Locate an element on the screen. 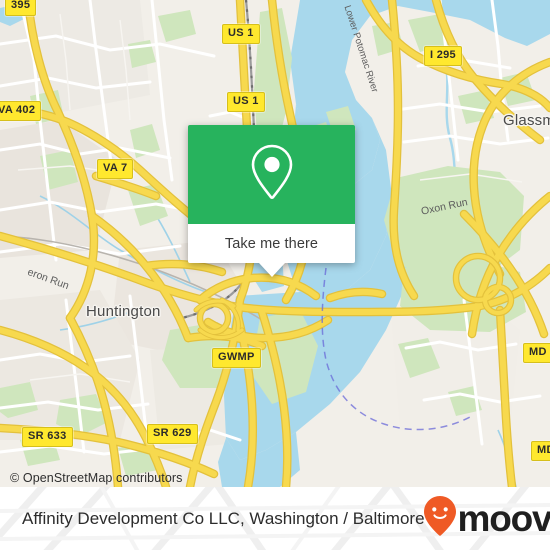  moovit-logo: moovit is located at coordinates (486, 518).